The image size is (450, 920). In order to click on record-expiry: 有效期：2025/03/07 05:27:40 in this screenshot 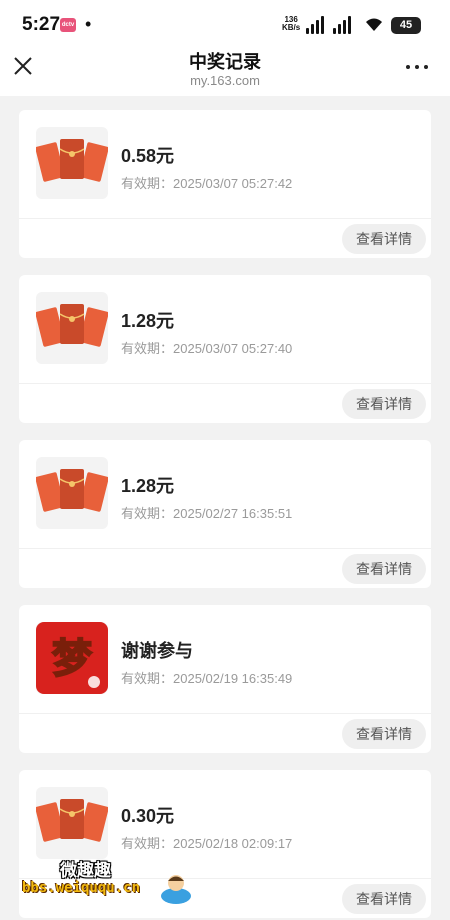, I will do `click(207, 348)`.